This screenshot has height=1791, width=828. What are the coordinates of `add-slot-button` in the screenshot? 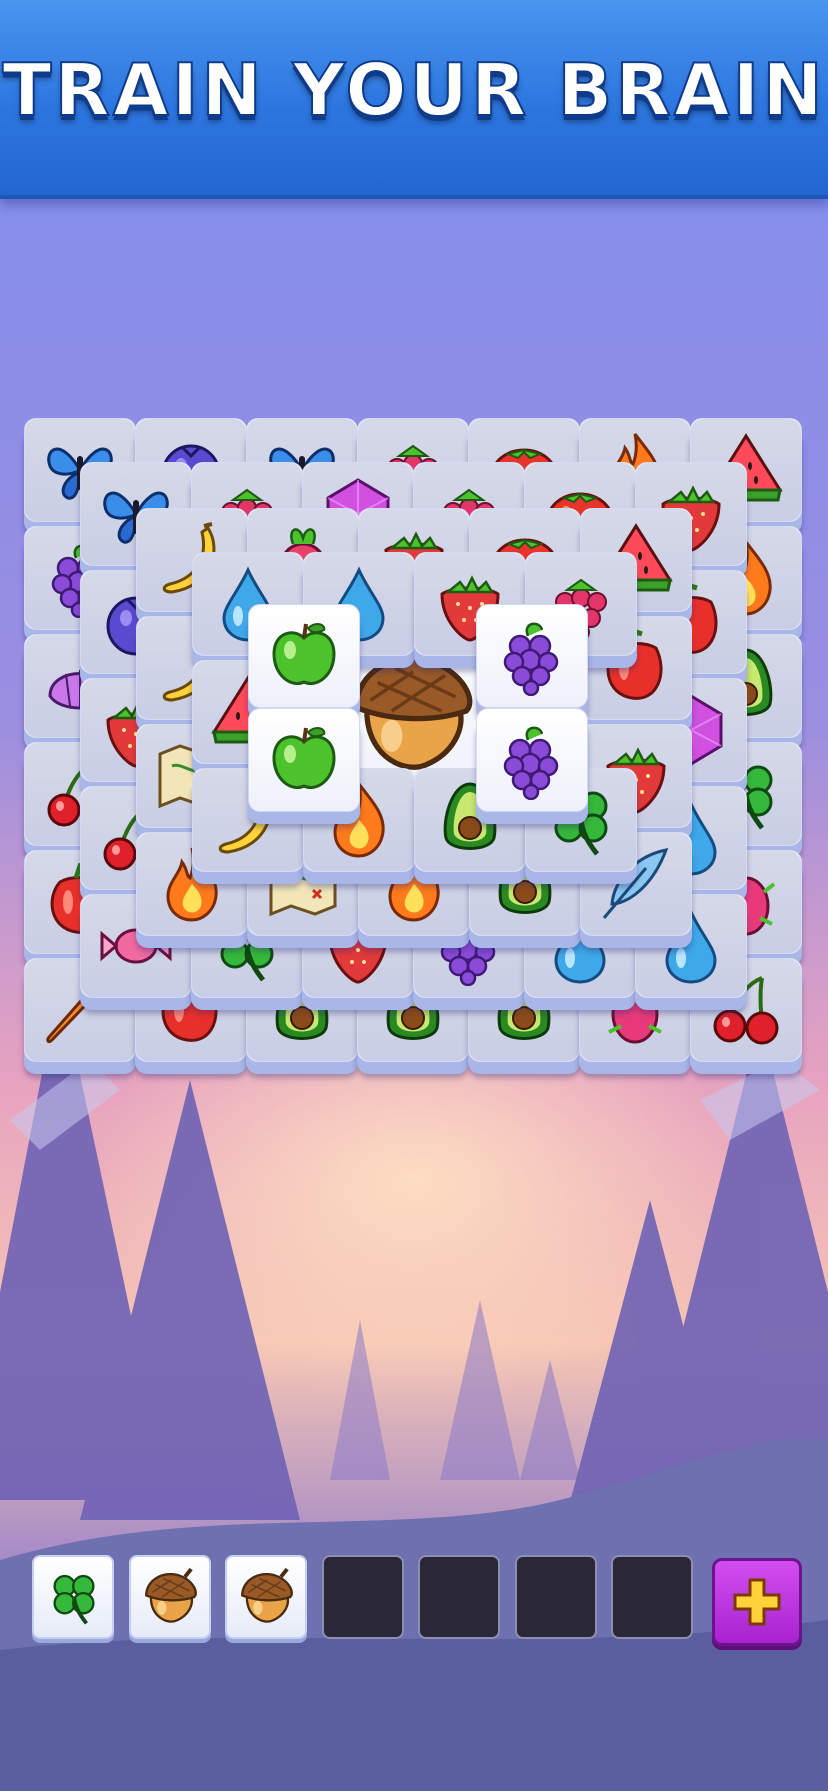 It's located at (757, 1602).